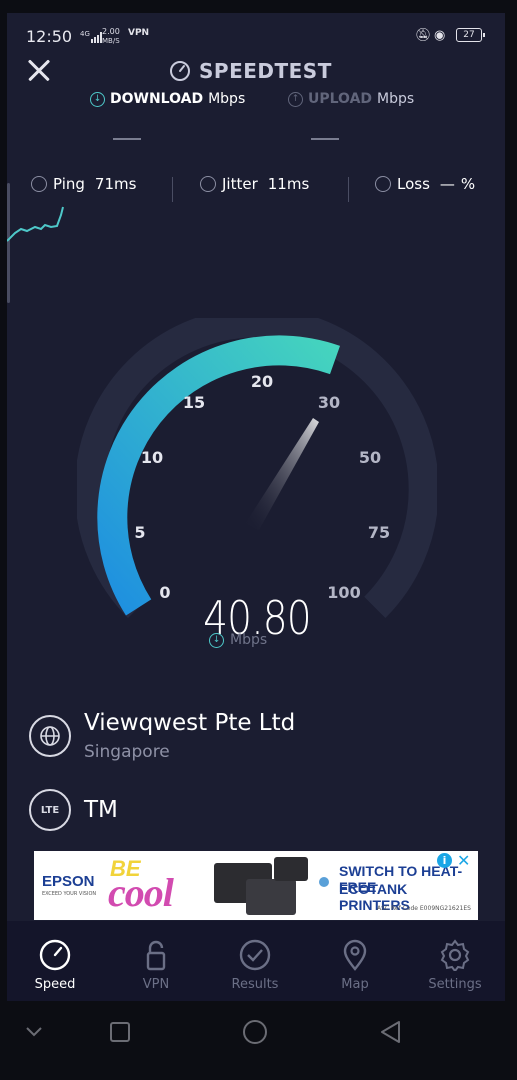  What do you see at coordinates (39, 184) in the screenshot?
I see `ping-icon` at bounding box center [39, 184].